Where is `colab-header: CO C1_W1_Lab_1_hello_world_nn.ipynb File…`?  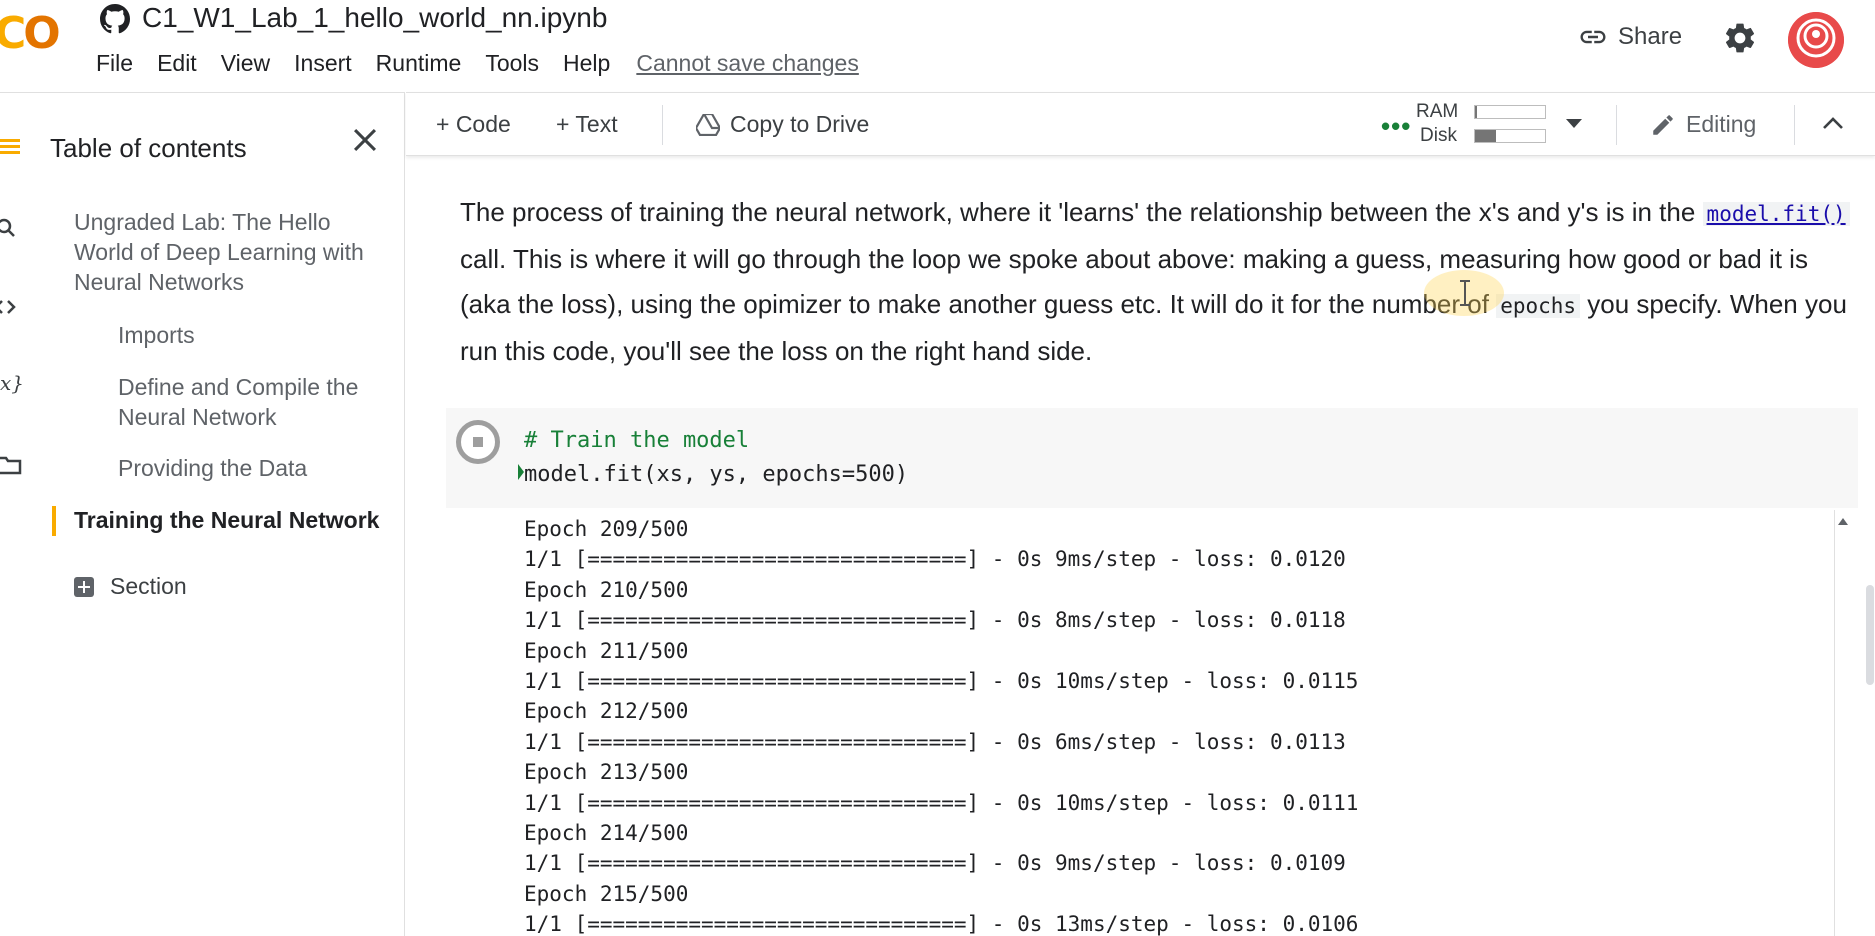
colab-header: CO C1_W1_Lab_1_hello_world_nn.ipynb File… is located at coordinates (937, 46).